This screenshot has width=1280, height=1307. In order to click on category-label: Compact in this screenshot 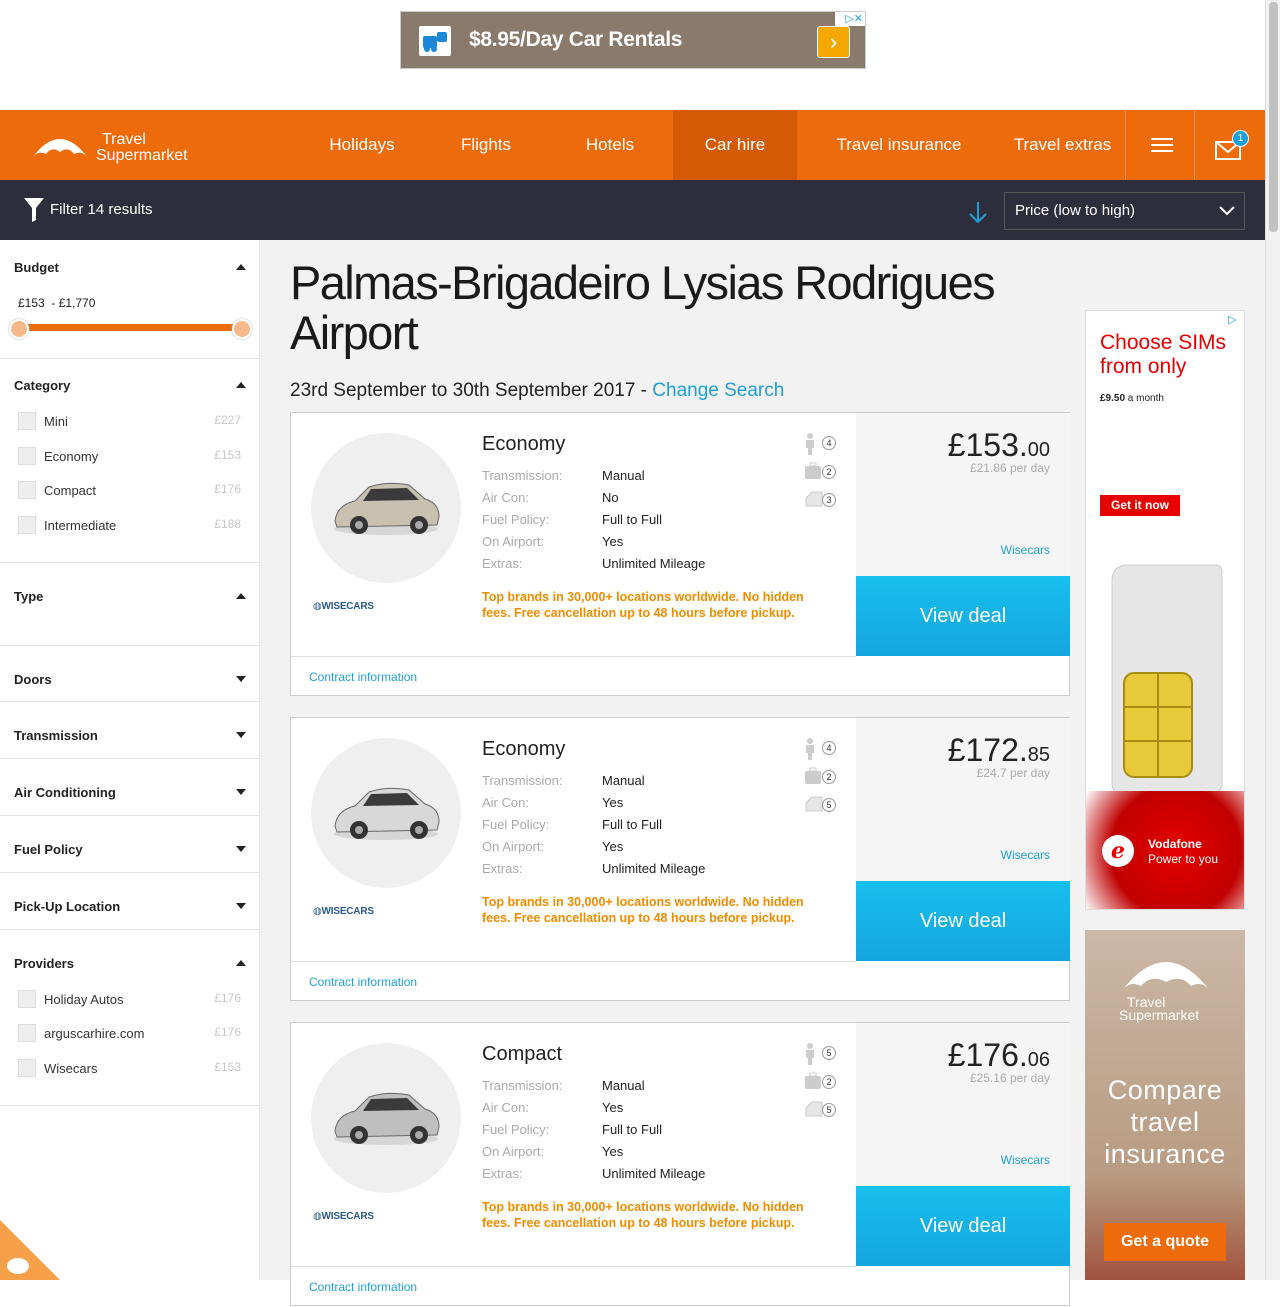, I will do `click(70, 490)`.